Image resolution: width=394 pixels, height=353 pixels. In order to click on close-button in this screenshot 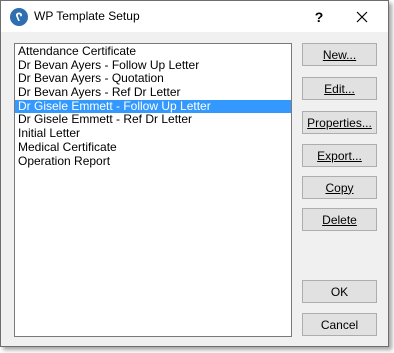, I will do `click(362, 17)`.